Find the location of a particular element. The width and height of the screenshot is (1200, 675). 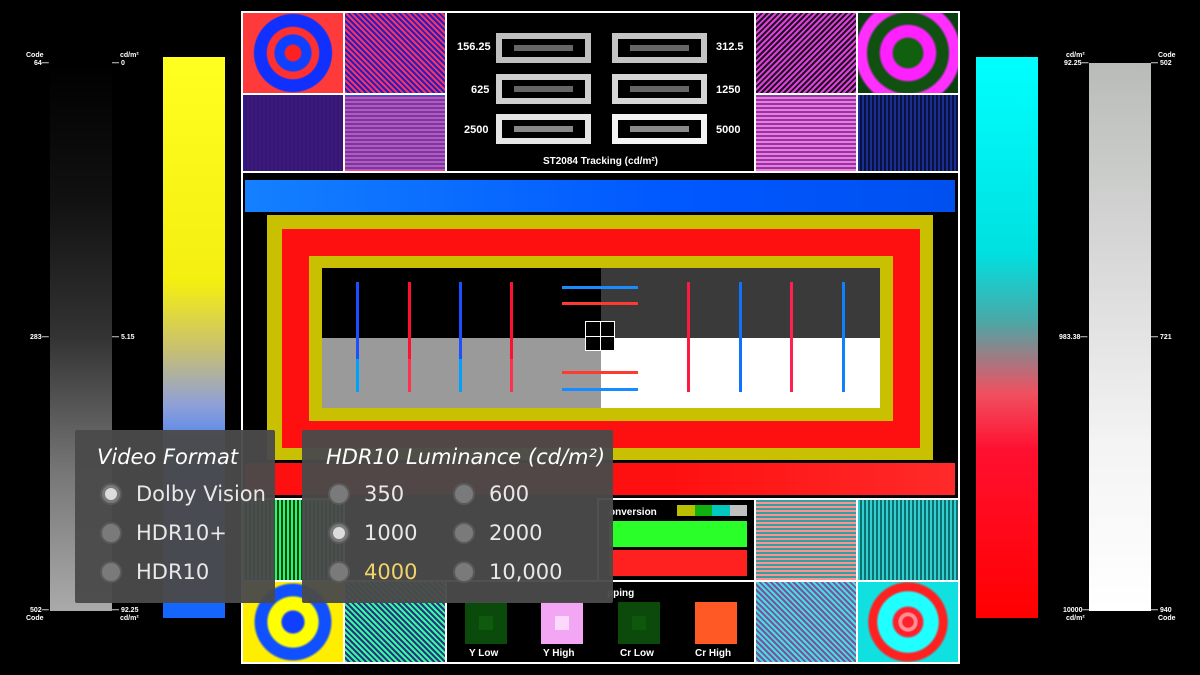

option-1000: 1000 is located at coordinates (372, 533).